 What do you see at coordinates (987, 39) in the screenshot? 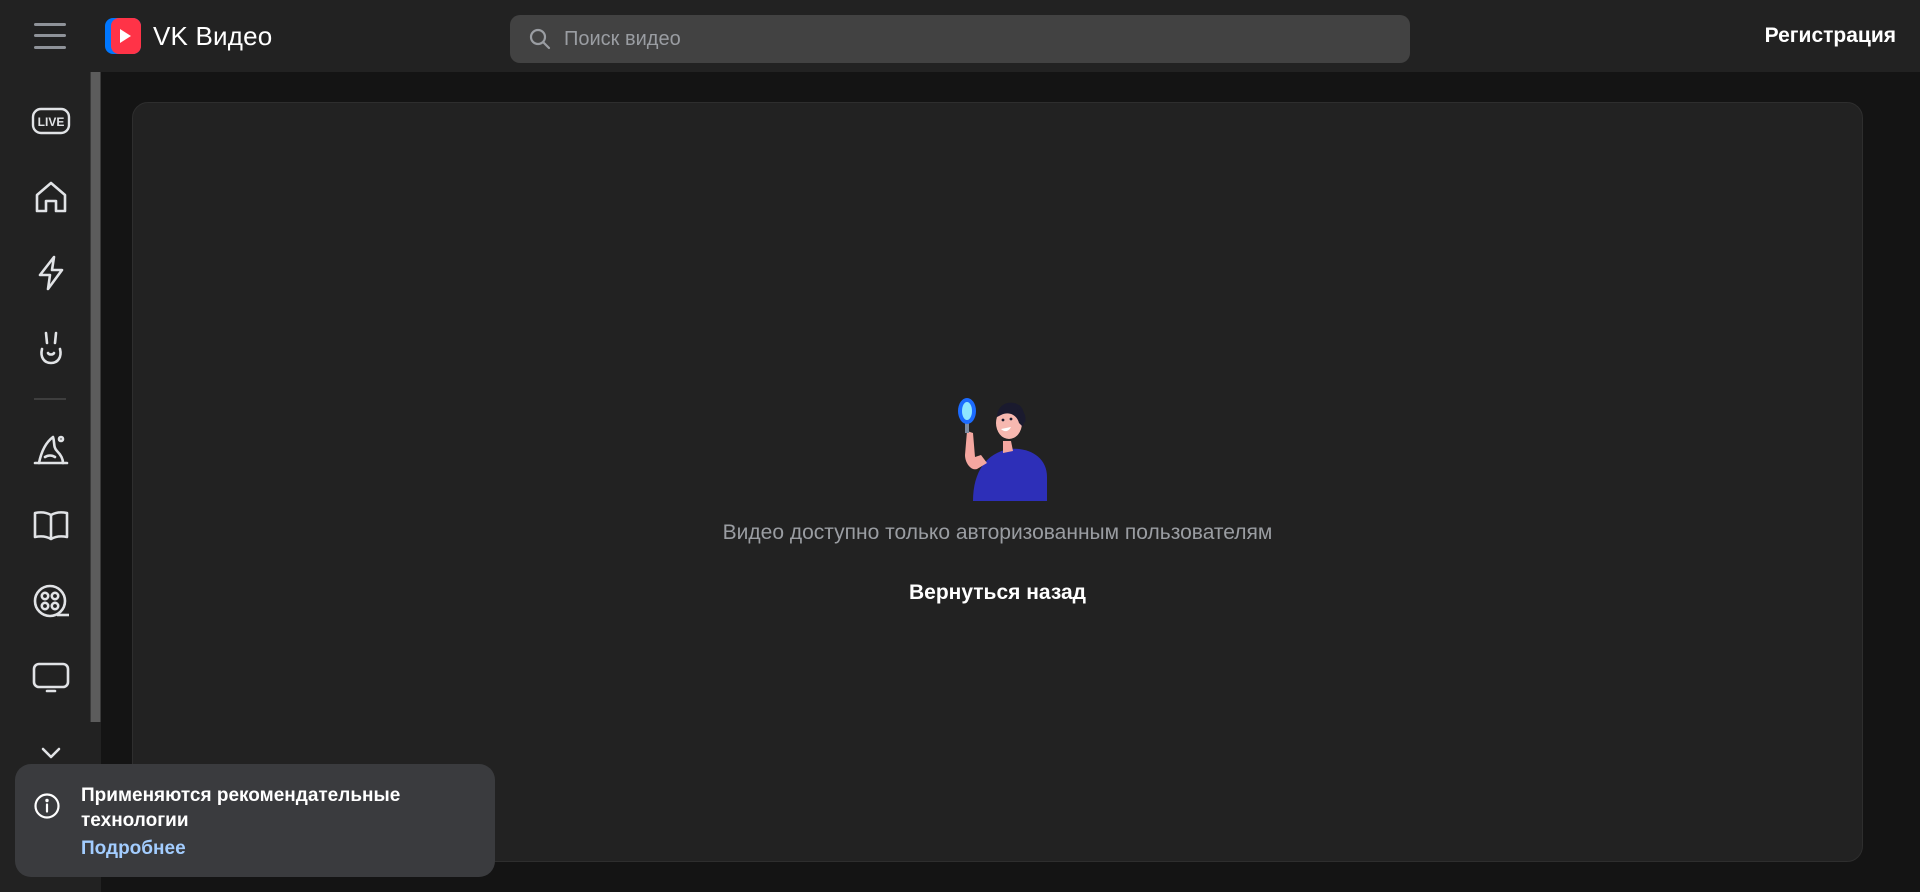
I see `search-input` at bounding box center [987, 39].